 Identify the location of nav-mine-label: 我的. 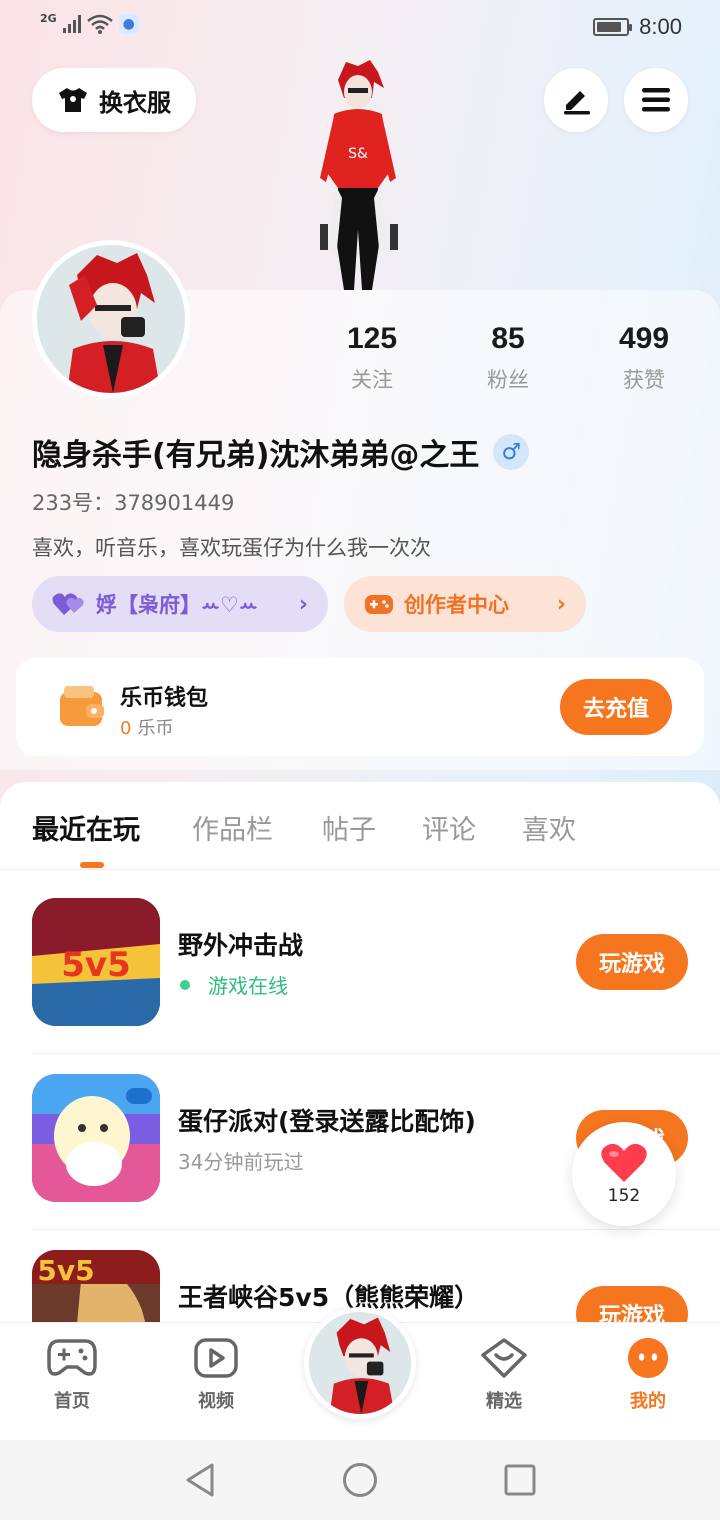
(648, 1401).